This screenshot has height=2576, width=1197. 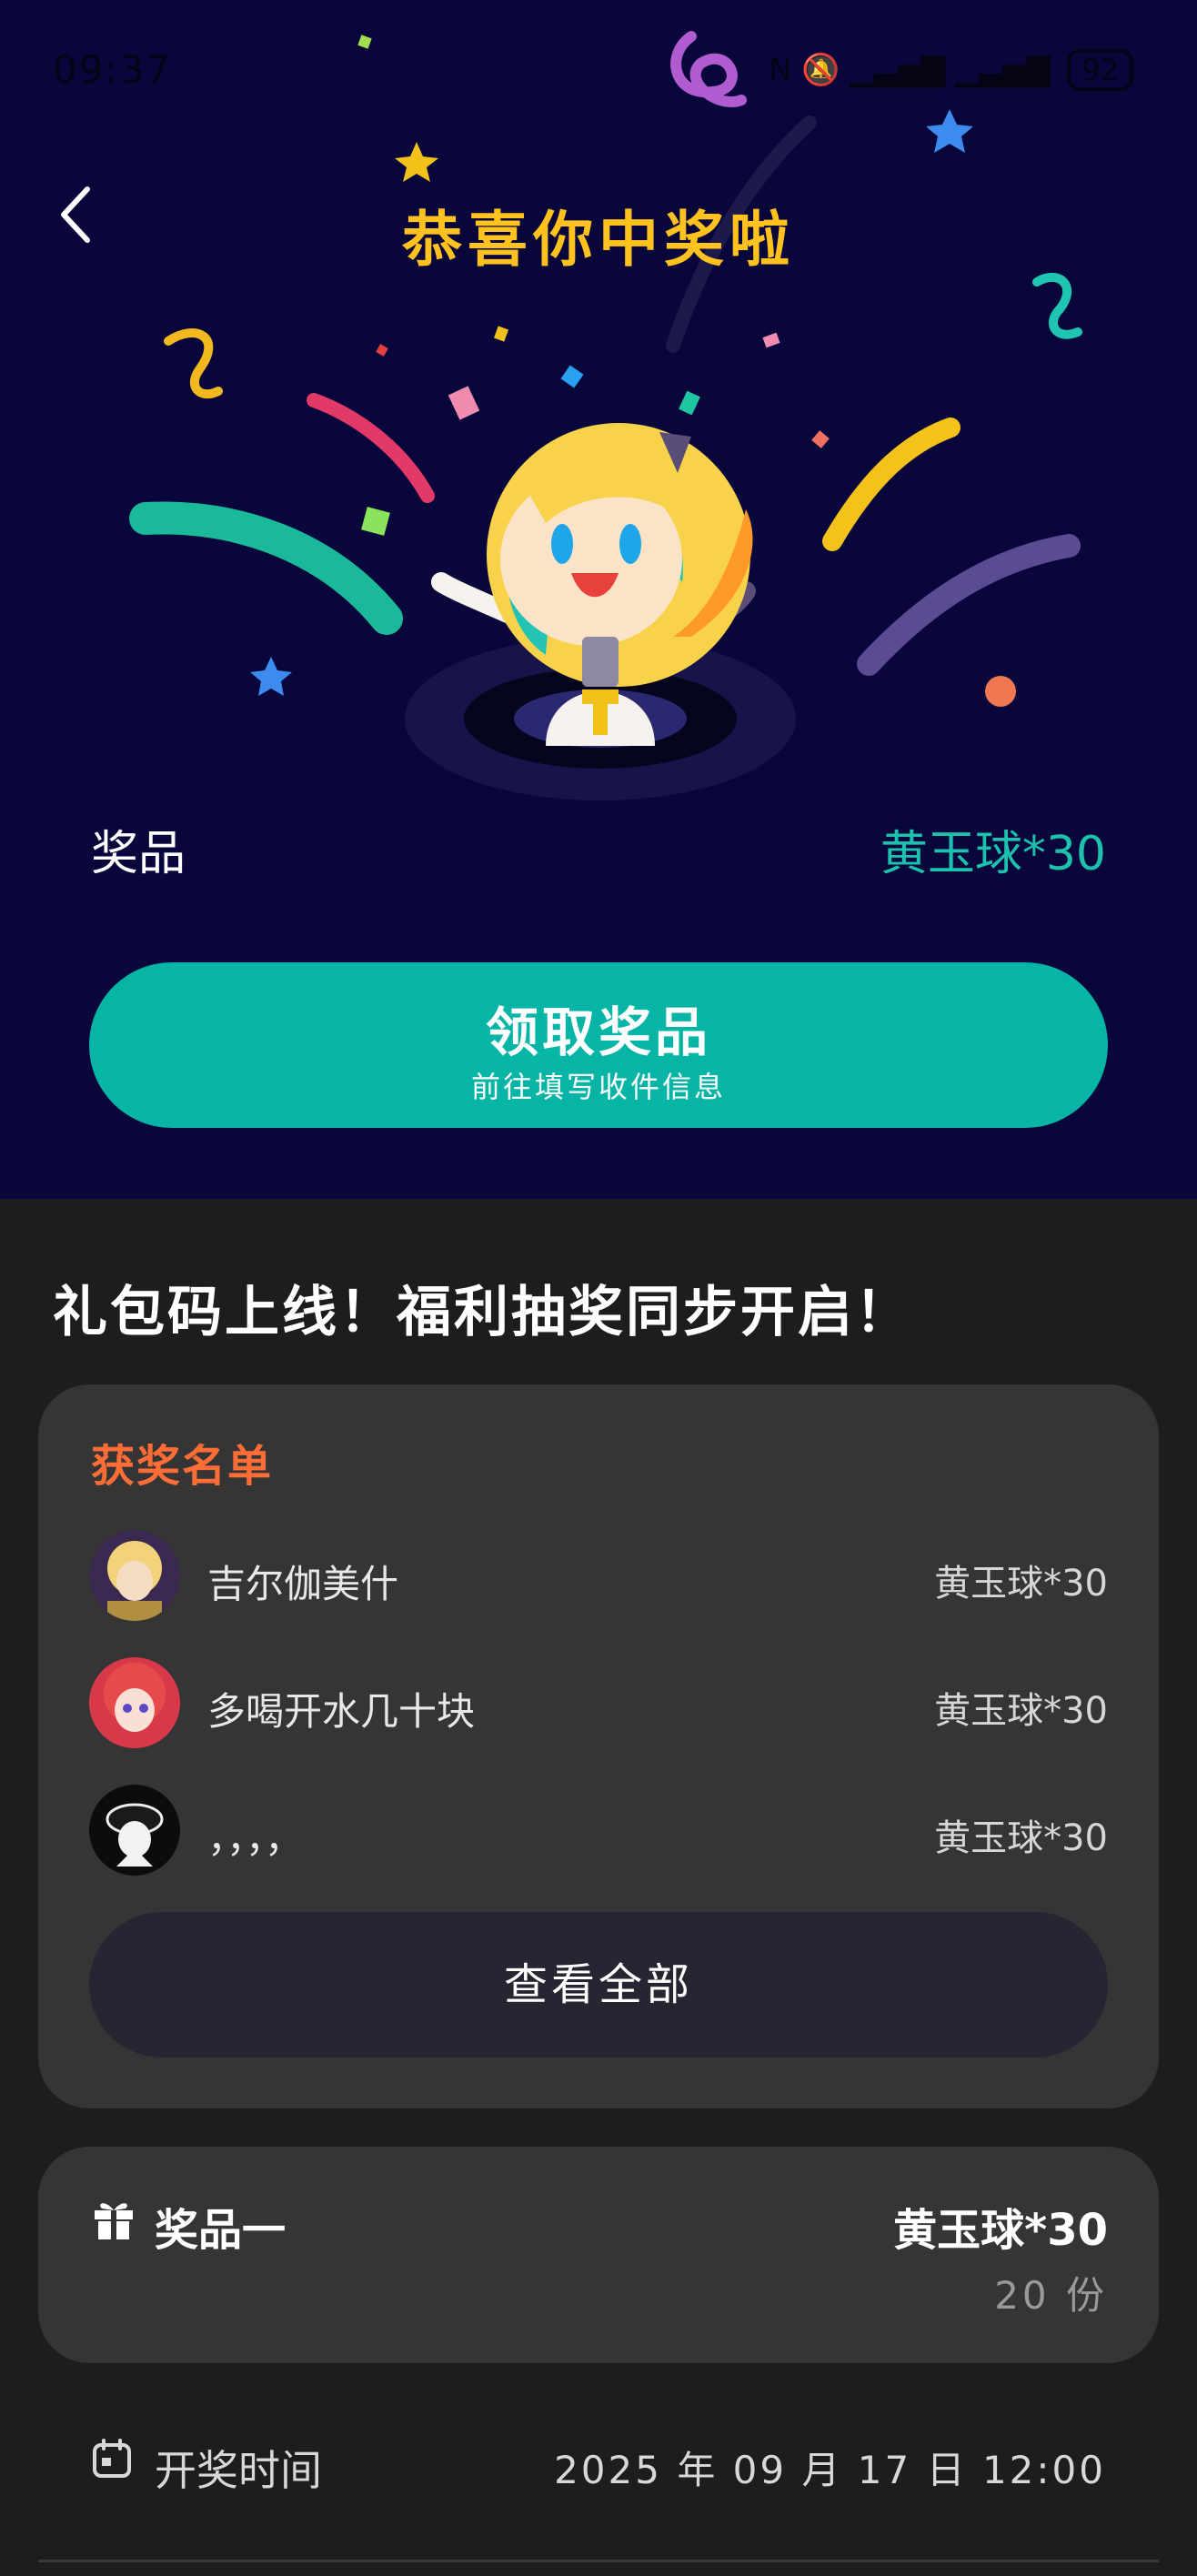 I want to click on status-icons: N 🔕 ▁▃▅▇ ▁▃▅▇ 92, so click(x=951, y=70).